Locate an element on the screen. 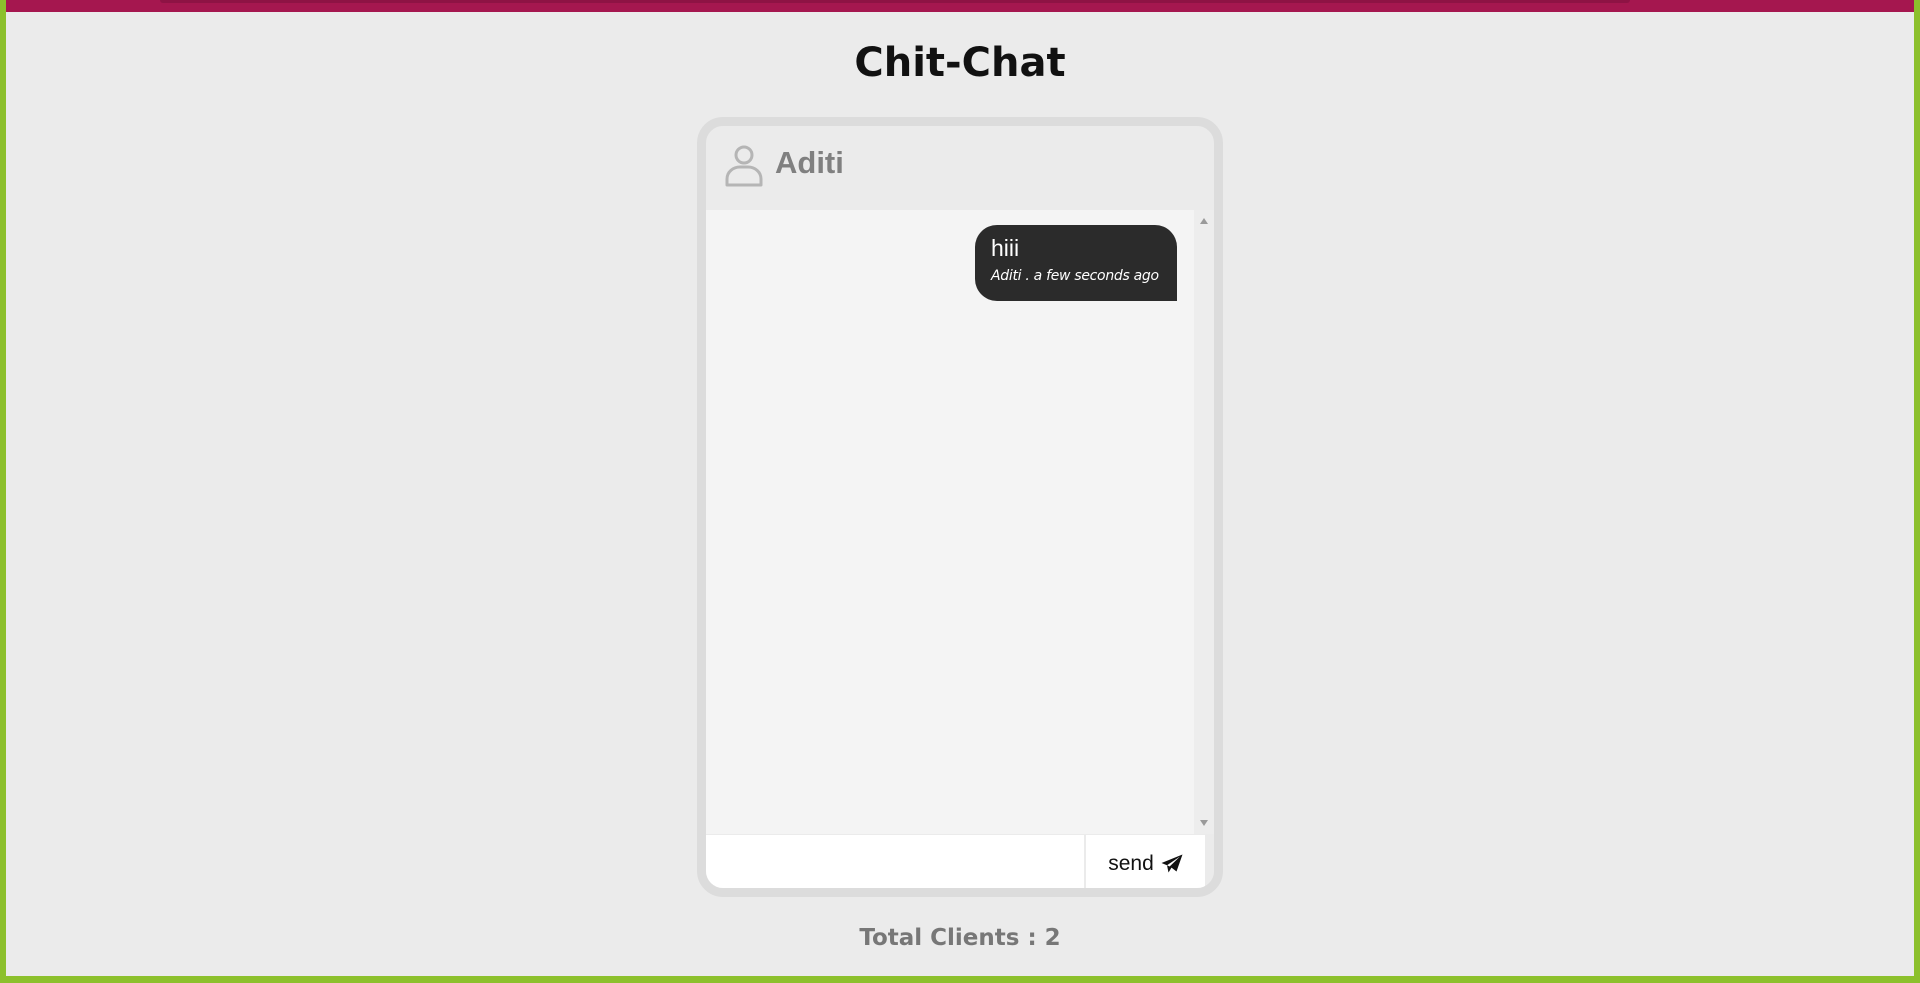 The image size is (1920, 983). message-text: hiii is located at coordinates (1005, 248).